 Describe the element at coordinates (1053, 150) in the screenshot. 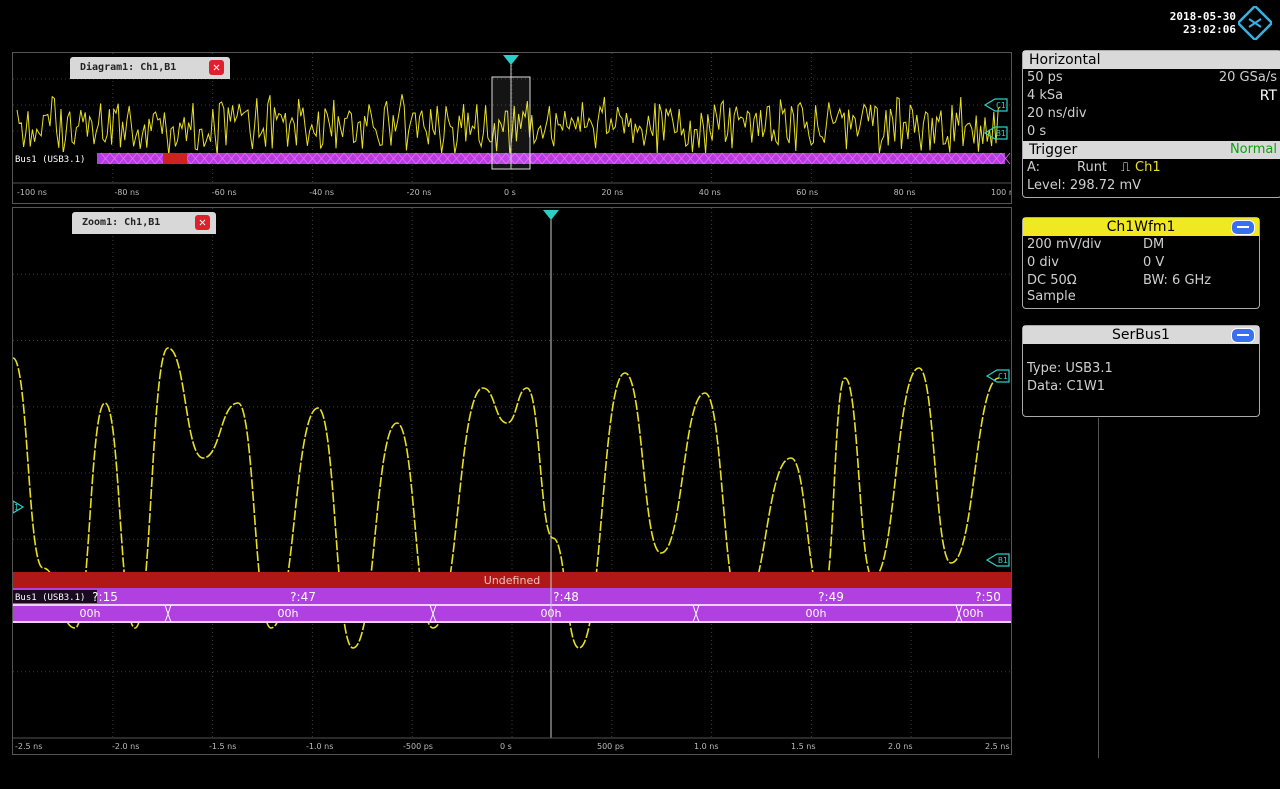

I see `trigger-title: Trigger` at that location.